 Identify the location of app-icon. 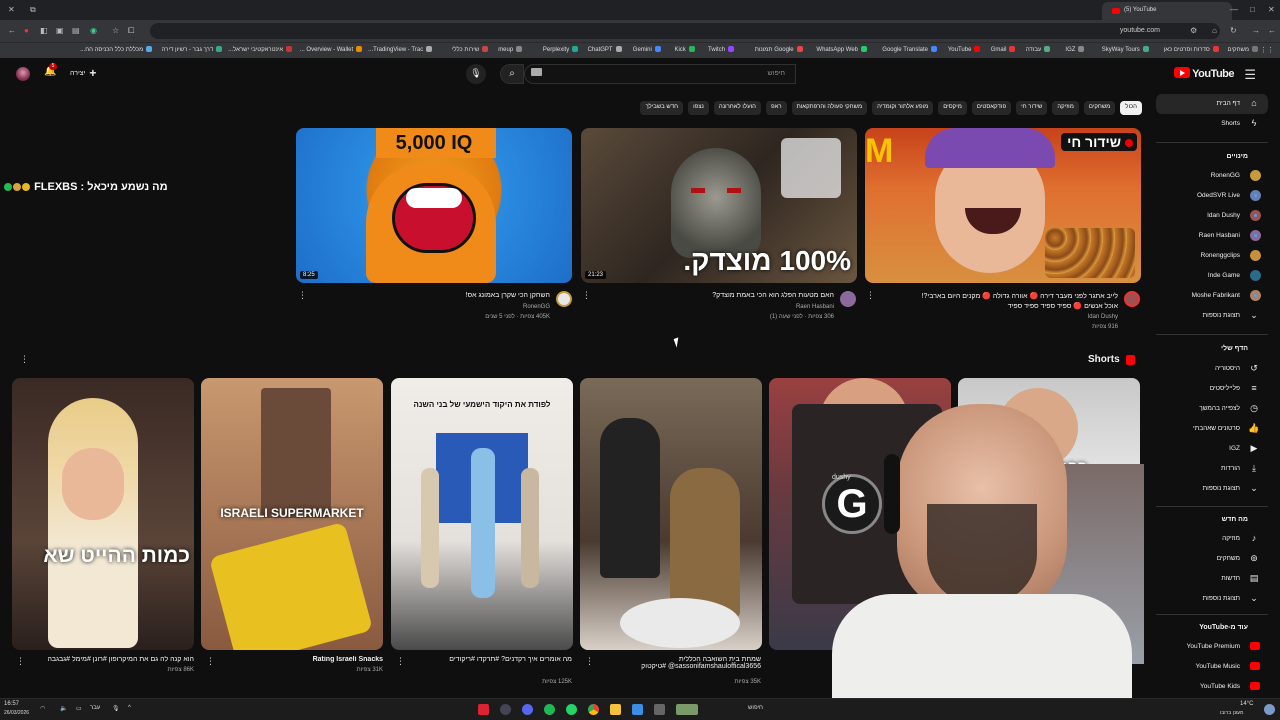
(659, 709).